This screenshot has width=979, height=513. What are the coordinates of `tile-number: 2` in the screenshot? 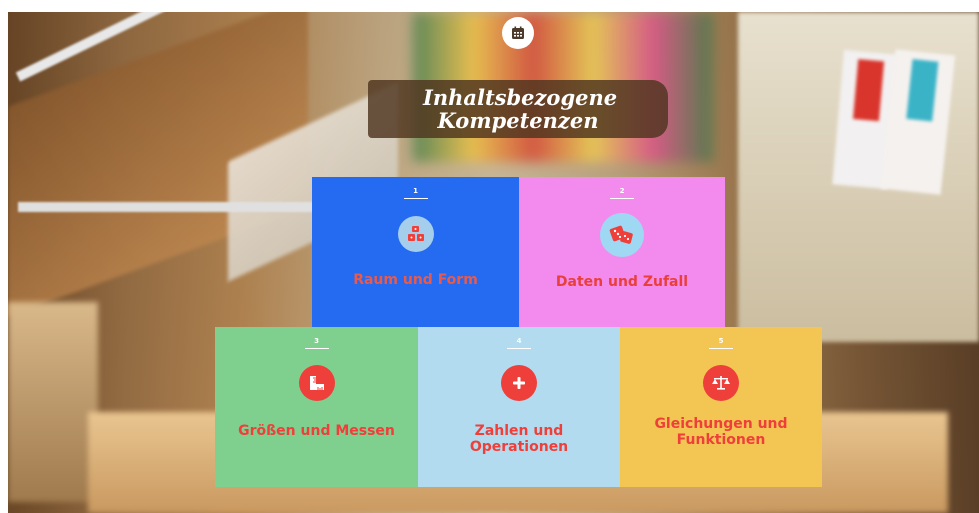 It's located at (622, 191).